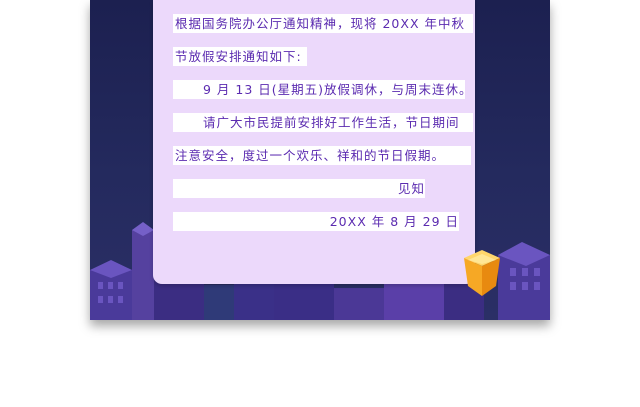  I want to click on notice-line-4: 请广大市民提前安排好工作生活，节日期间, so click(323, 122).